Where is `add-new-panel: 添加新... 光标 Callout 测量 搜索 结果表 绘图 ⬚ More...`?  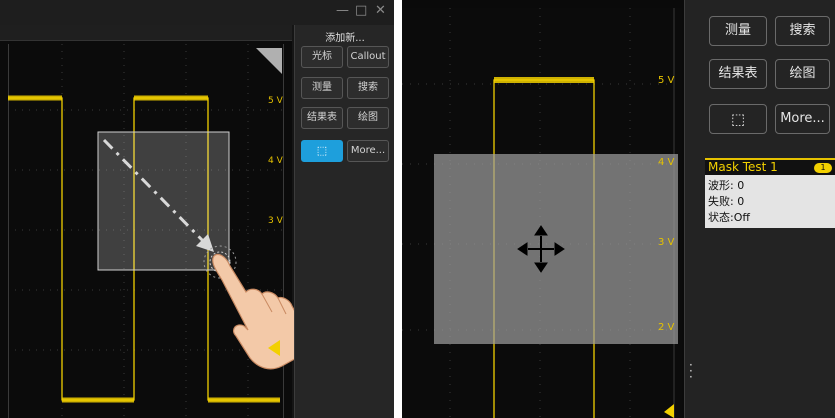
add-new-panel: 添加新... 光标 Callout 测量 搜索 结果表 绘图 ⬚ More... is located at coordinates (344, 221).